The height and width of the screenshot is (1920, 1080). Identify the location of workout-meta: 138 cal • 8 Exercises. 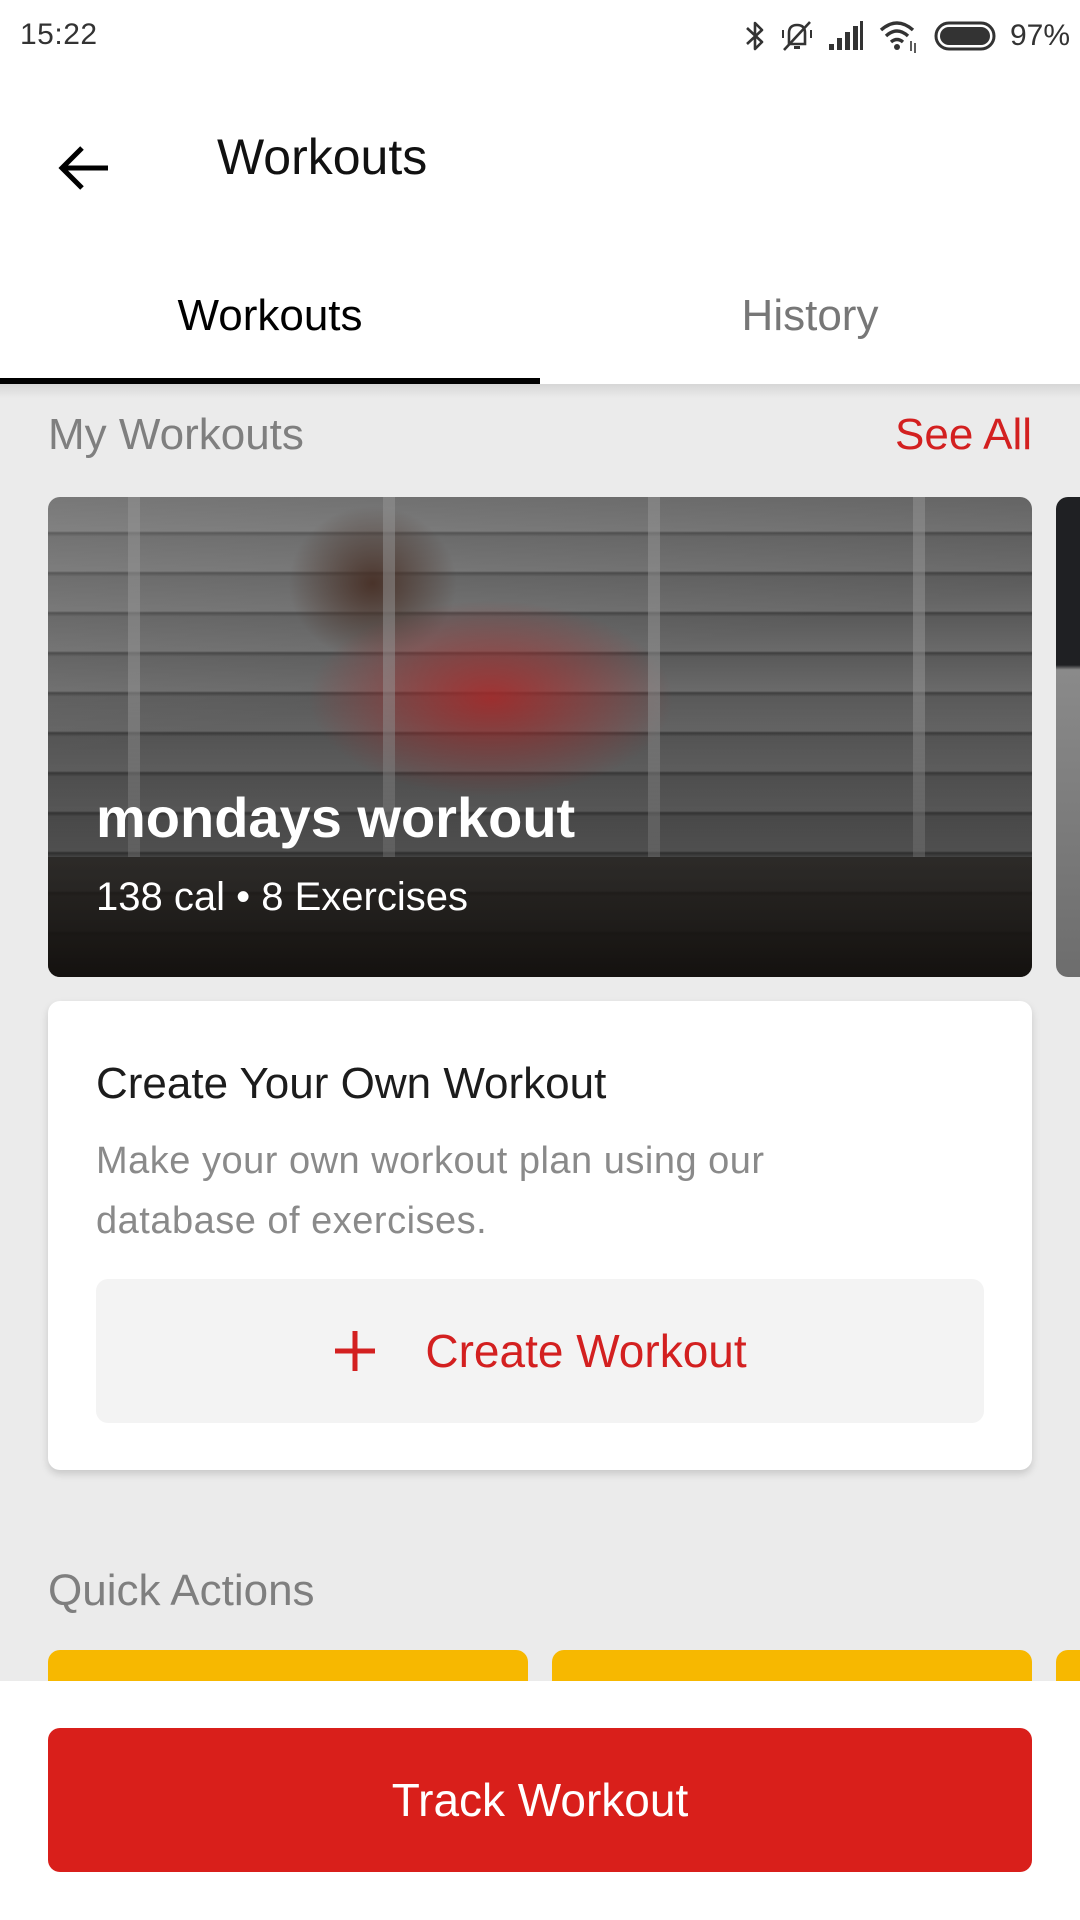
(282, 897).